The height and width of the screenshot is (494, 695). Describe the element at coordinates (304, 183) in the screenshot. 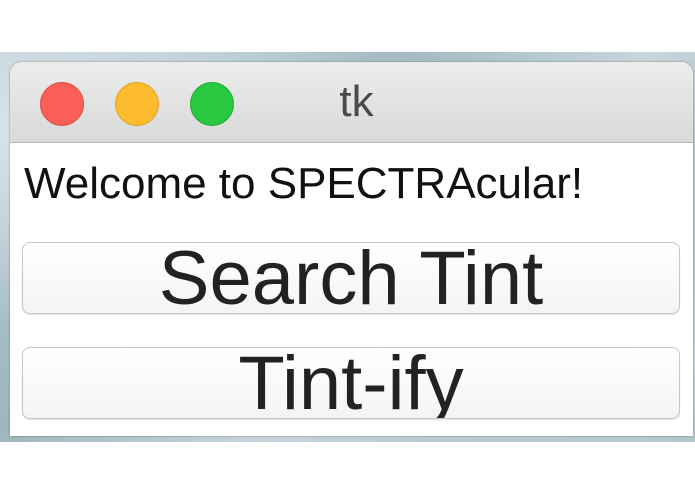

I see `welcome-label: Welcome to SPECTRAcular!` at that location.